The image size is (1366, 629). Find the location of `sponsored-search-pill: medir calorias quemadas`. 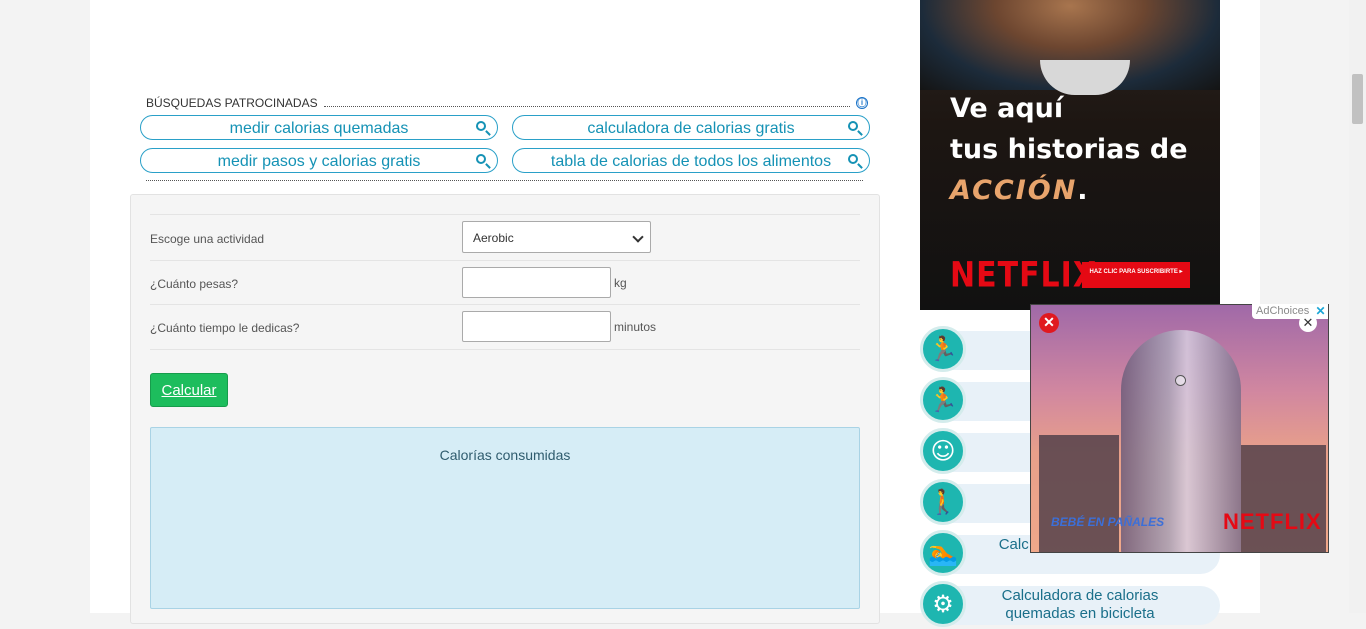

sponsored-search-pill: medir calorias quemadas is located at coordinates (319, 127).